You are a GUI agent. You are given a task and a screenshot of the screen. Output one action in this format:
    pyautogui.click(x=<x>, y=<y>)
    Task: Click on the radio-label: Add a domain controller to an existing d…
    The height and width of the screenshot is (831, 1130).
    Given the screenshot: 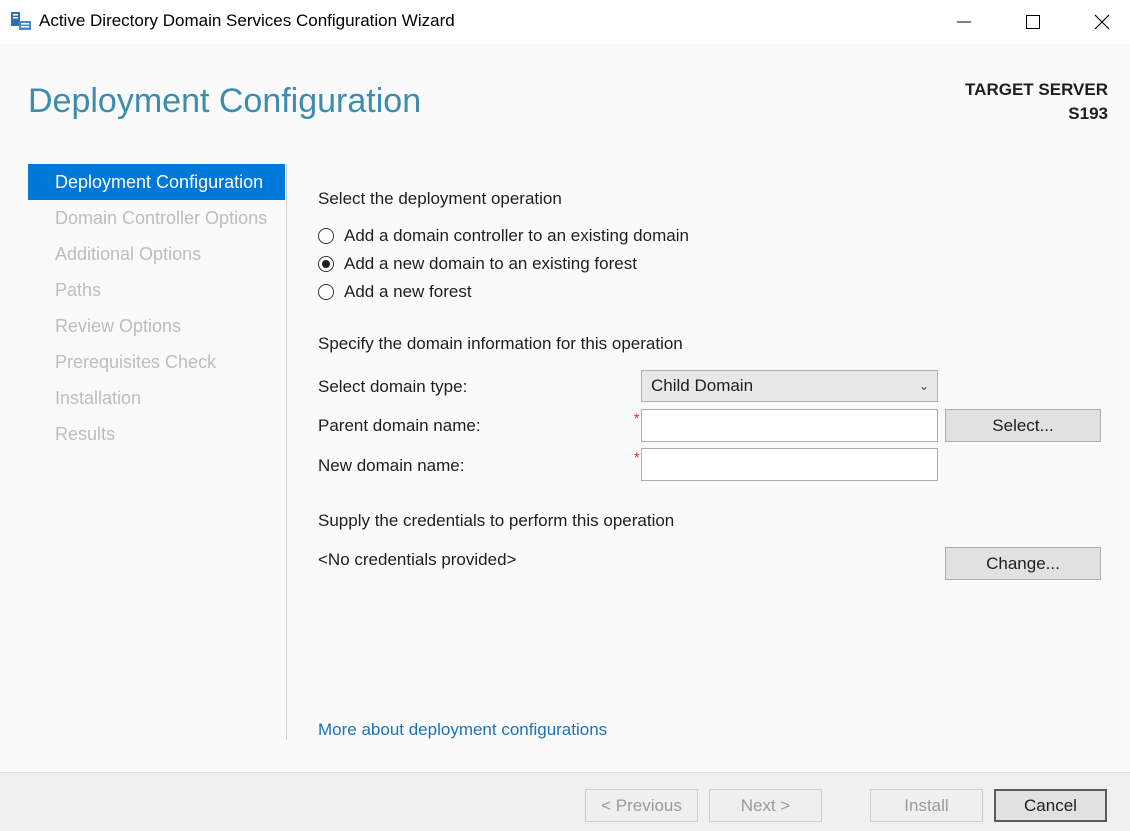 What is the action you would take?
    pyautogui.click(x=516, y=235)
    